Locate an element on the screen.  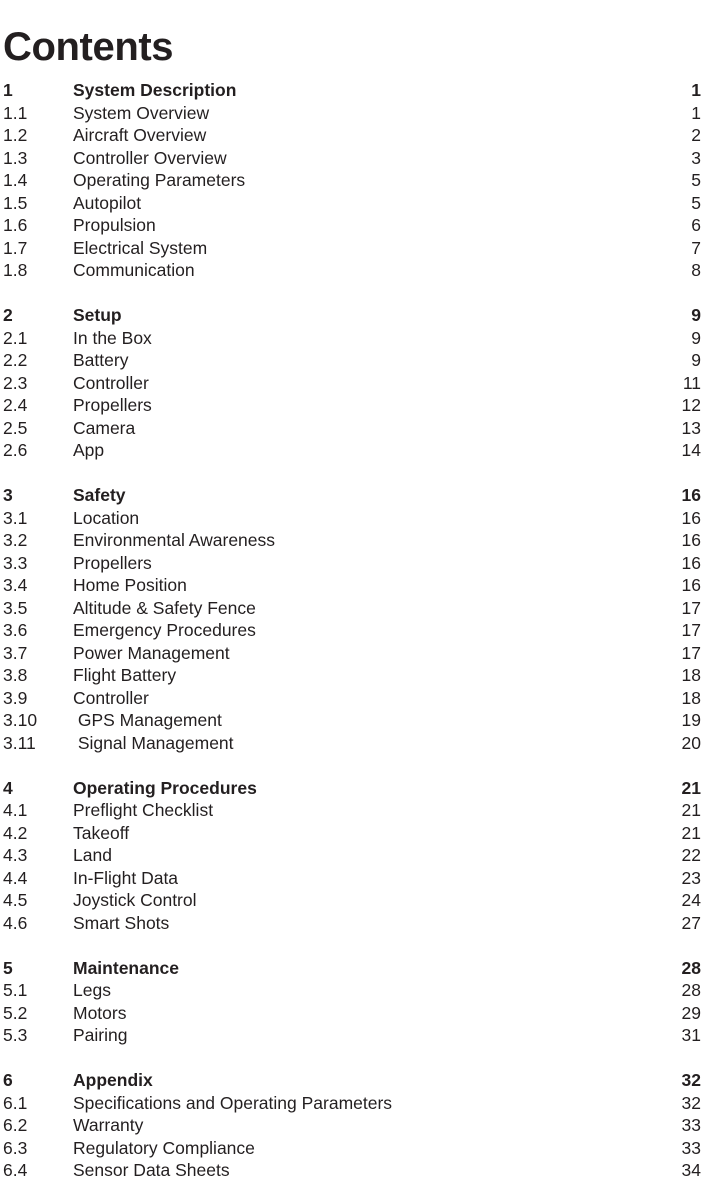
toc-section-row: 3 Safety 16 is located at coordinates (351, 495).